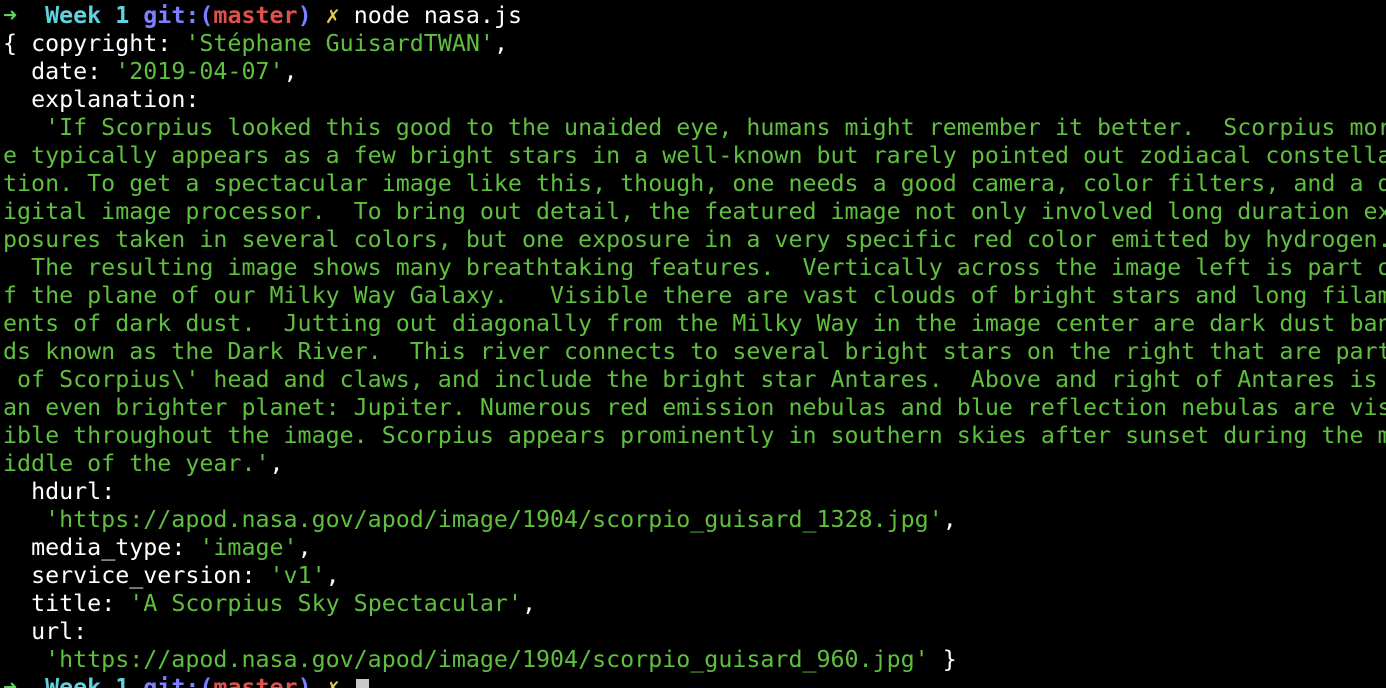  I want to click on explanation-key: explanation:, so click(115, 99).